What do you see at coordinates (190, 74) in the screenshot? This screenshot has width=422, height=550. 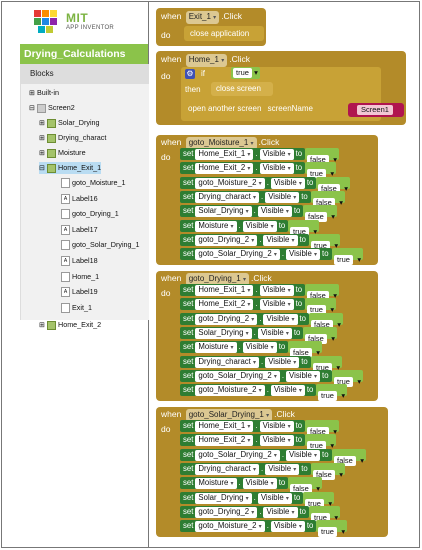 I see `gear-icon: ⚙` at bounding box center [190, 74].